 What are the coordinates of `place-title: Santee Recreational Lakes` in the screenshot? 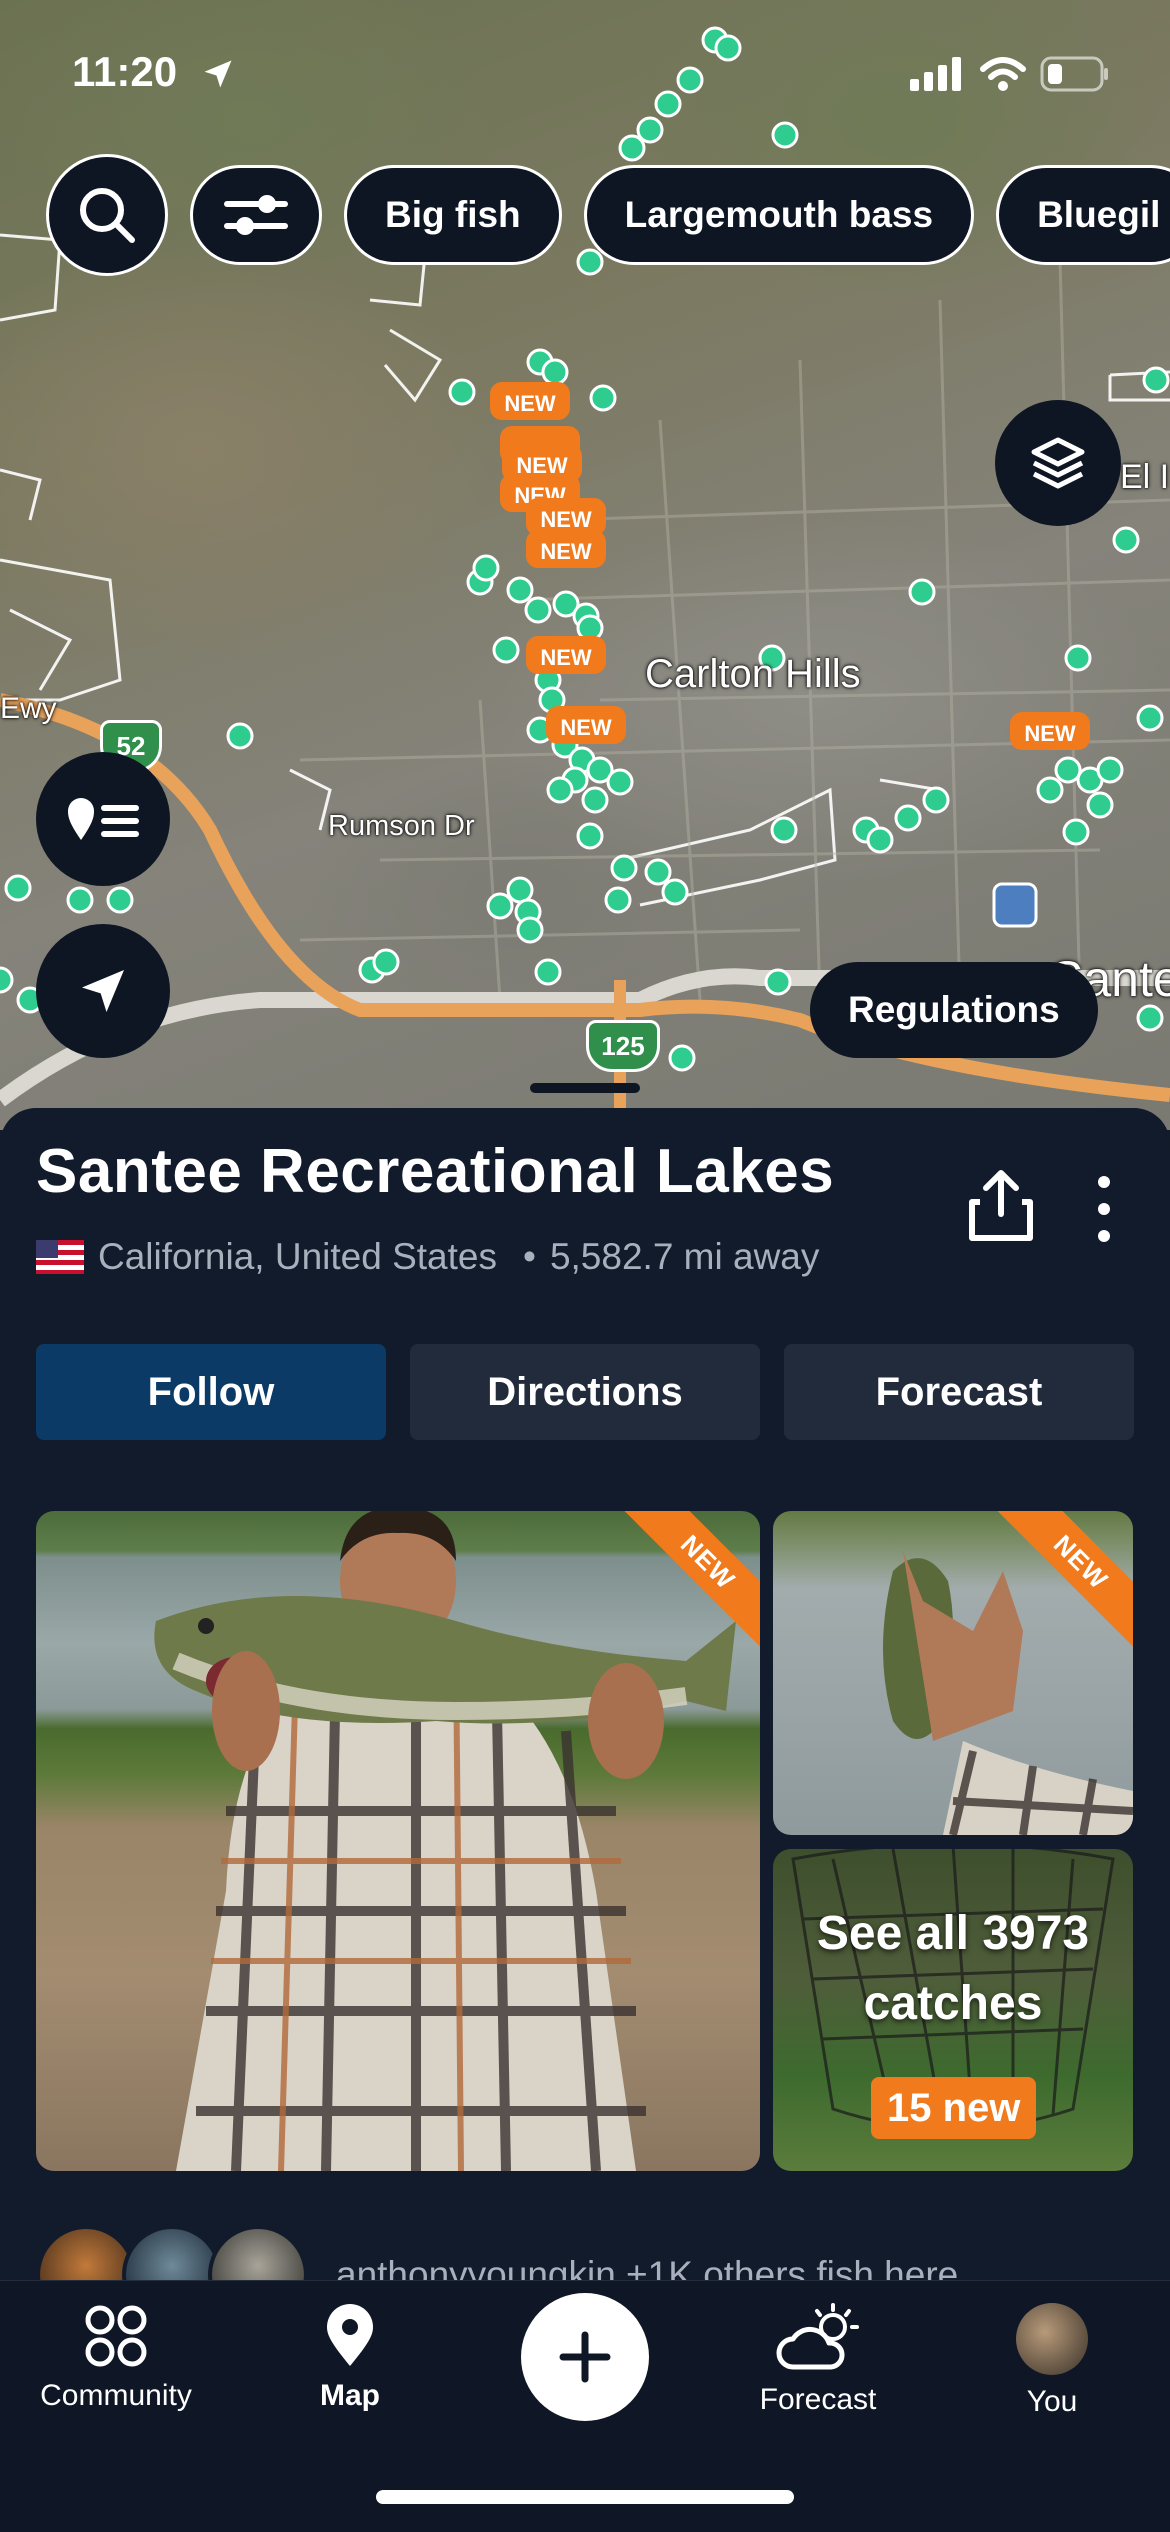 It's located at (435, 1171).